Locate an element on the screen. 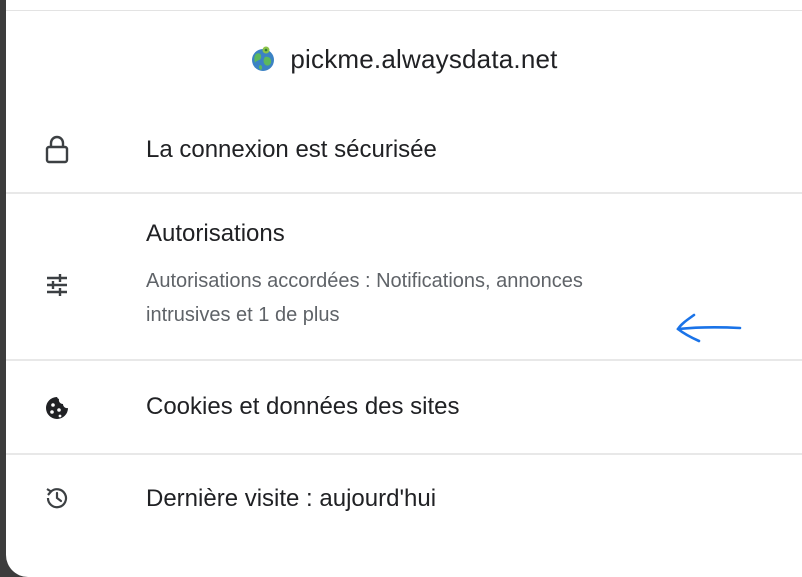 The height and width of the screenshot is (577, 802). lock-icon is located at coordinates (57, 149).